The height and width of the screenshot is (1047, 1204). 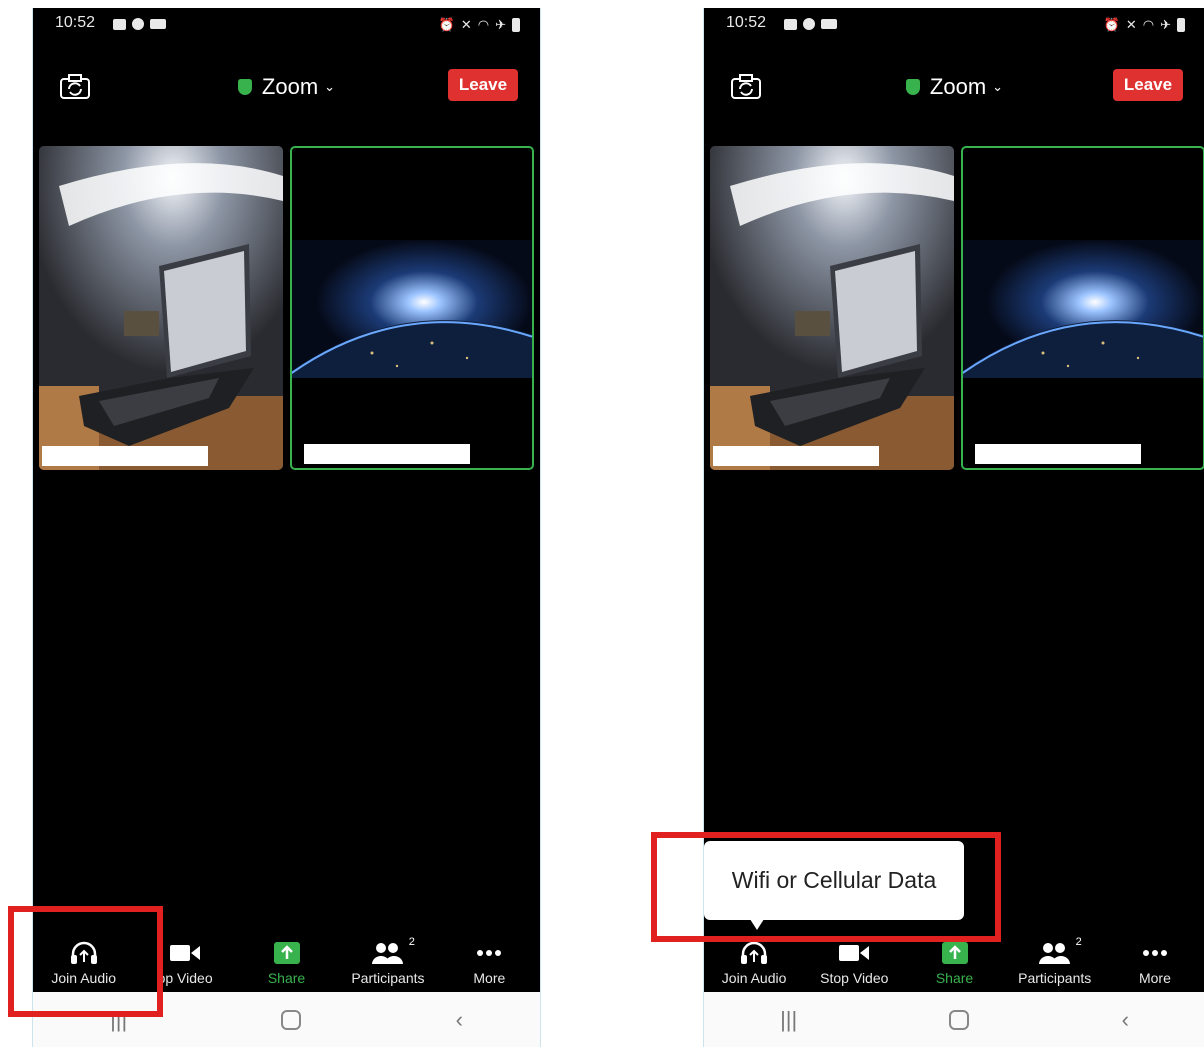 I want to click on share-button: Share, so click(x=286, y=961).